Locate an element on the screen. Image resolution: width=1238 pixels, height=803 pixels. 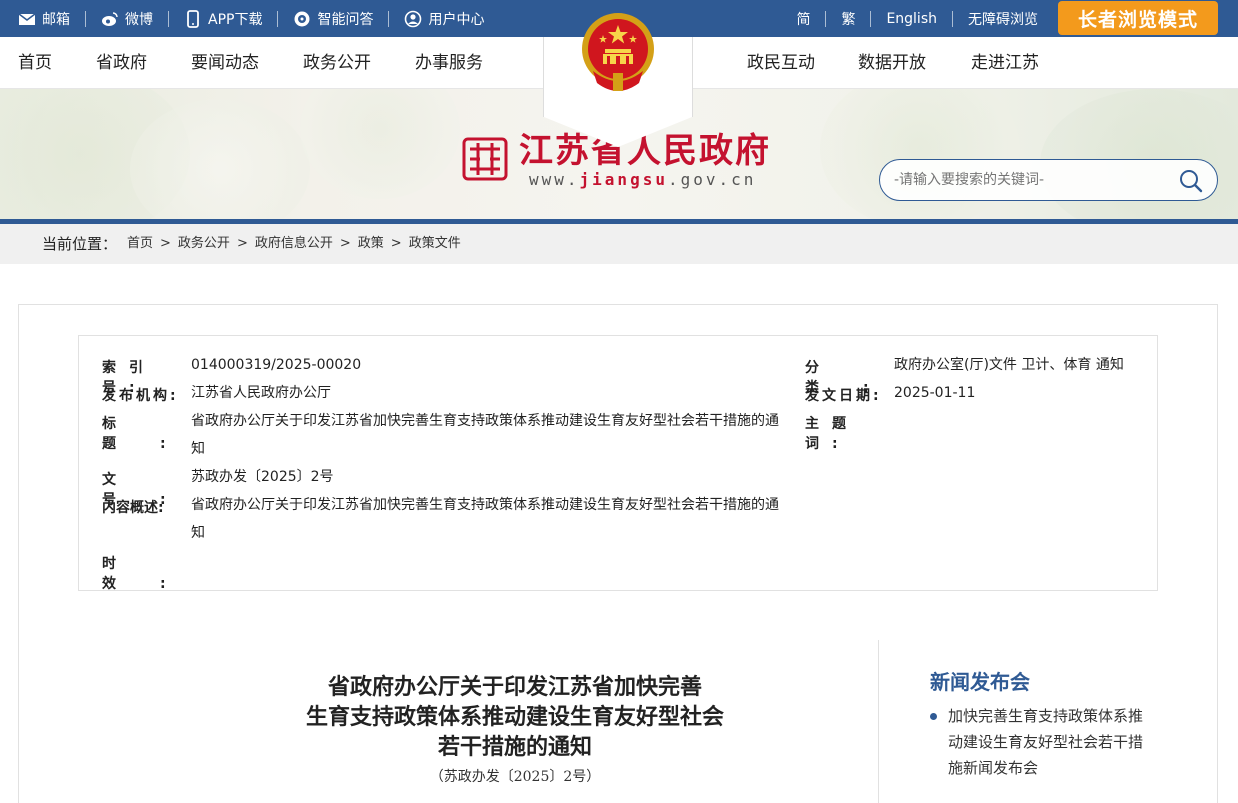
app-download-link: APP下载 is located at coordinates (223, 18).